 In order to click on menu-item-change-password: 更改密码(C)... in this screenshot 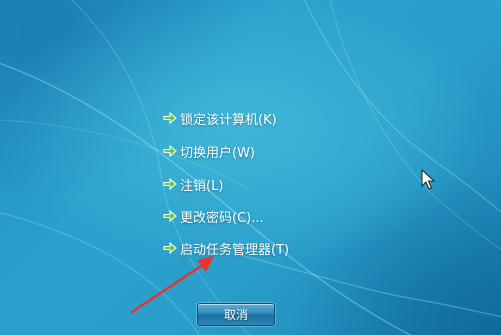, I will do `click(213, 216)`.